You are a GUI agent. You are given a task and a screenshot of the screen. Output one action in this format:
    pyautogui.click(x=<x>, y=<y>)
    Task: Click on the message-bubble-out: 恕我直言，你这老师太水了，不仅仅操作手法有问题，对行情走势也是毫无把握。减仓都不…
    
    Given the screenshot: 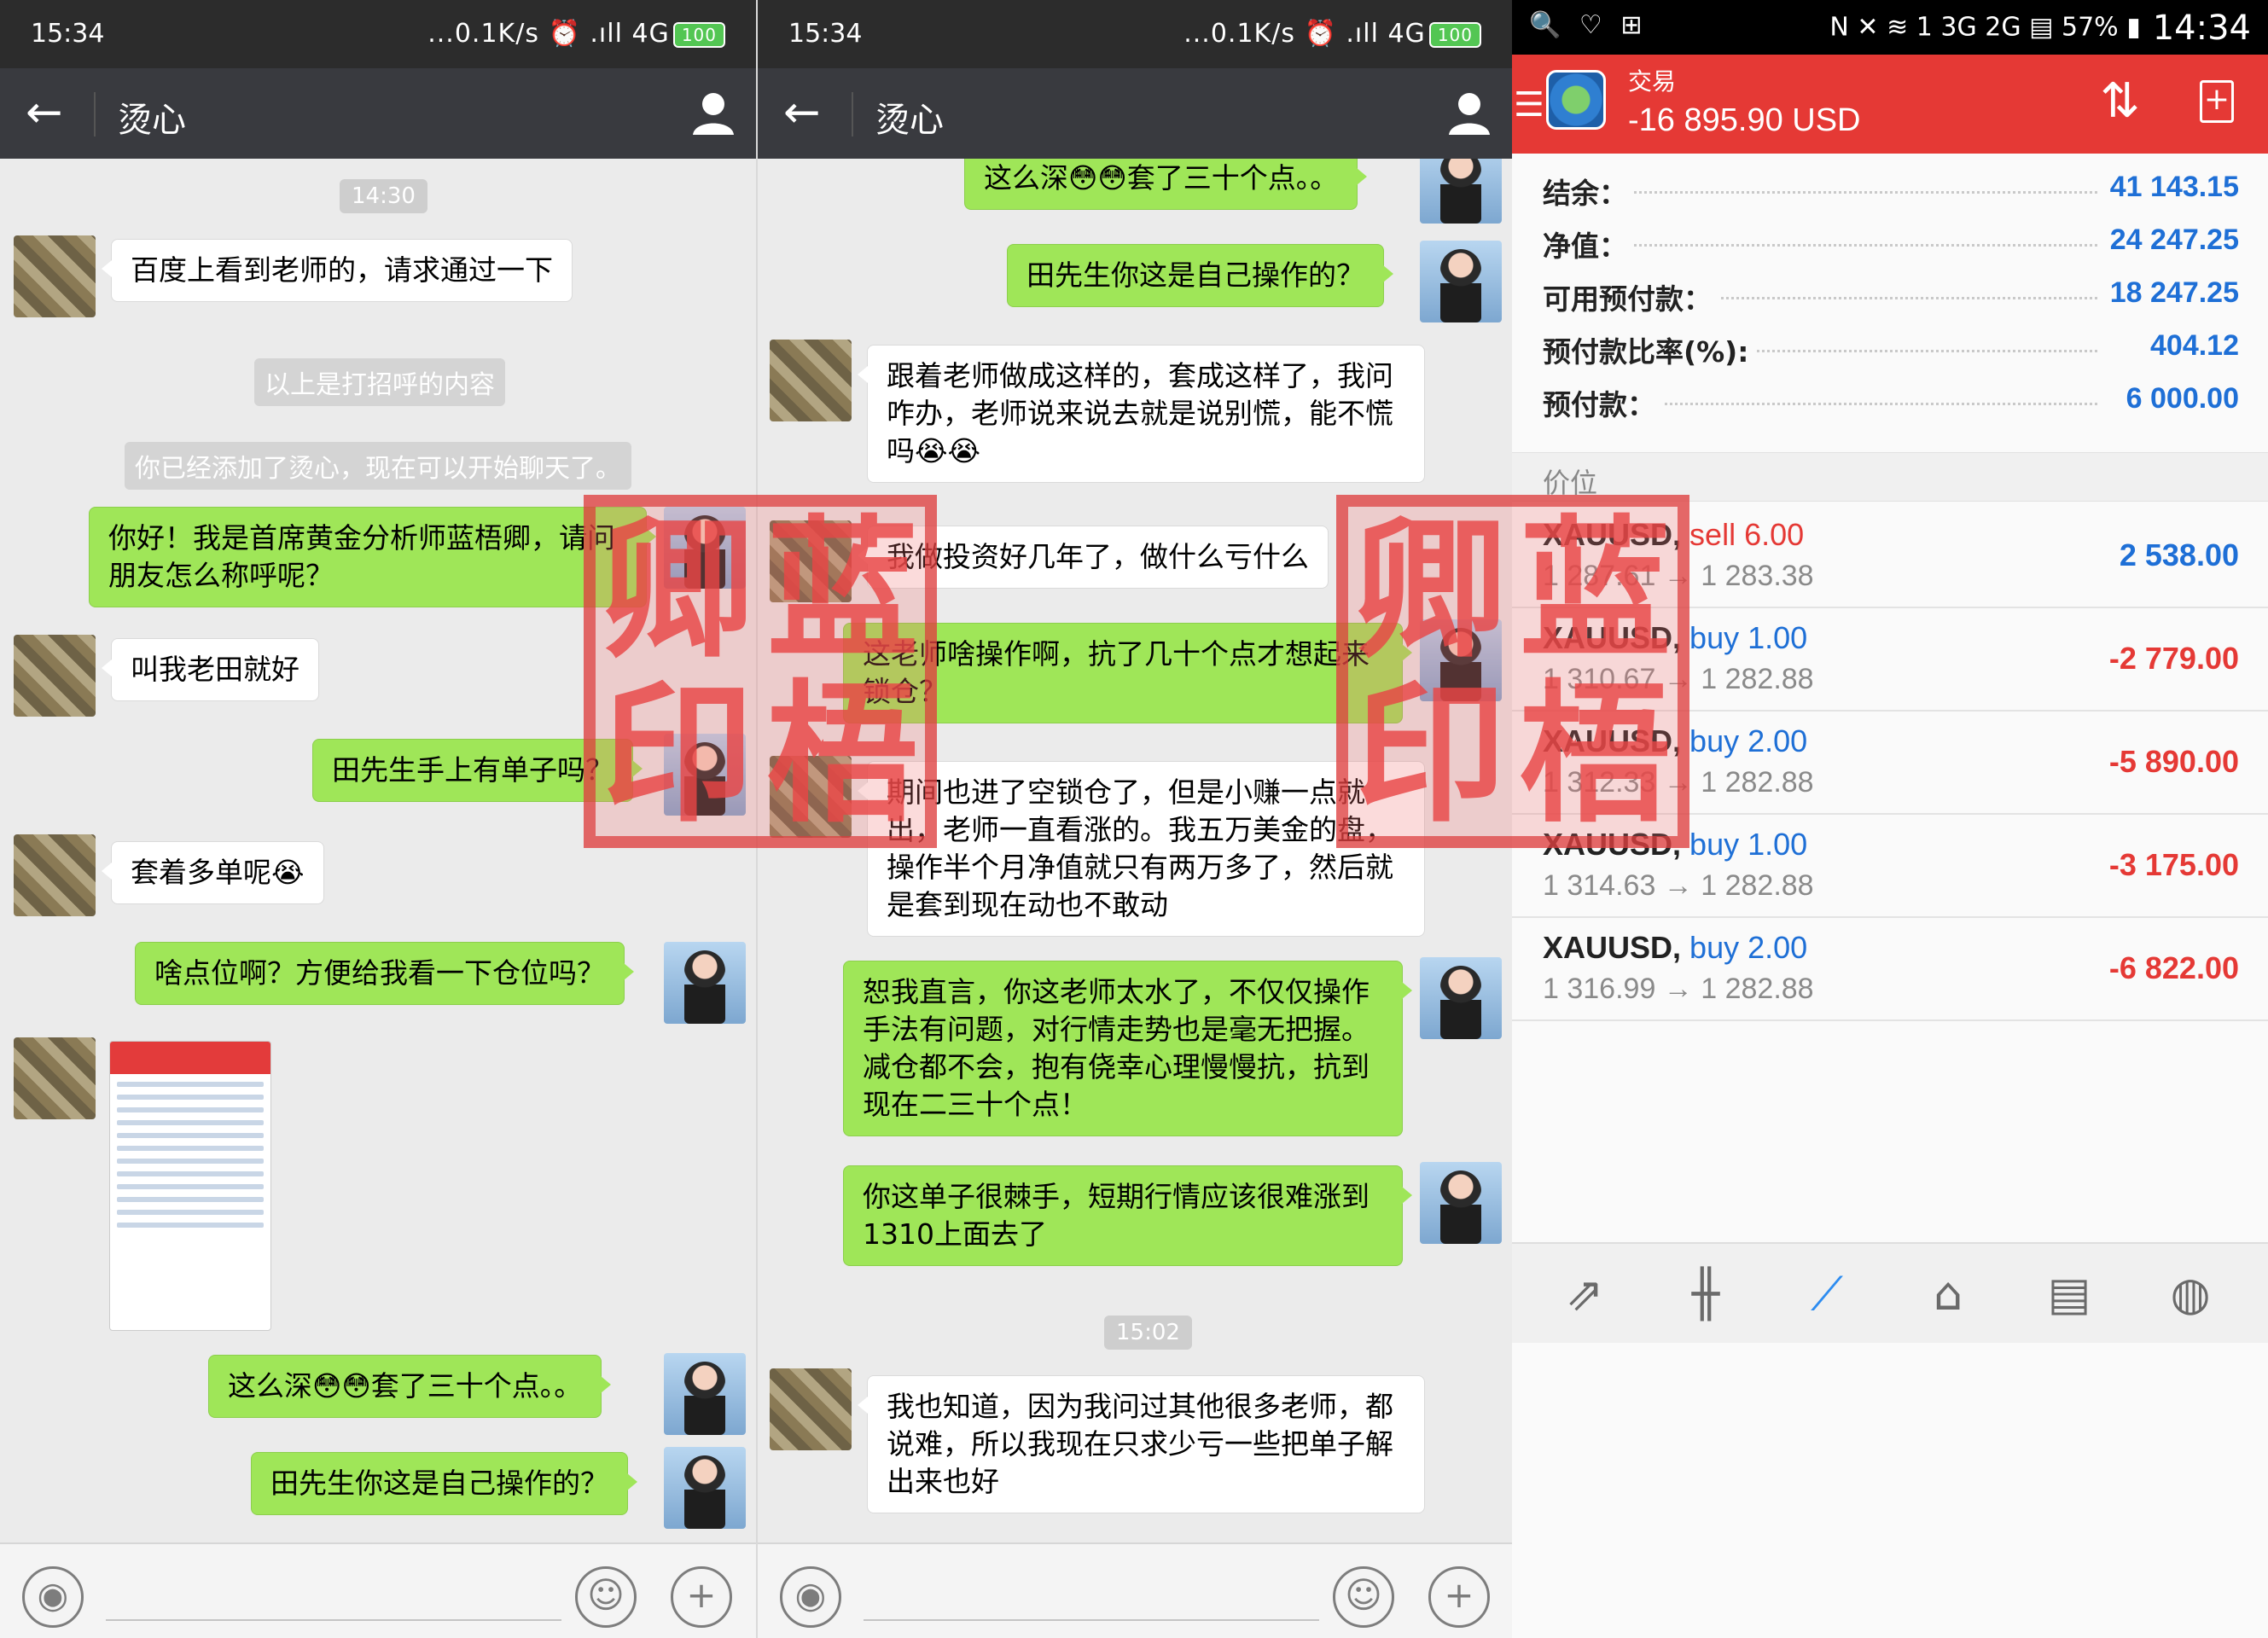 What is the action you would take?
    pyautogui.click(x=1127, y=1048)
    